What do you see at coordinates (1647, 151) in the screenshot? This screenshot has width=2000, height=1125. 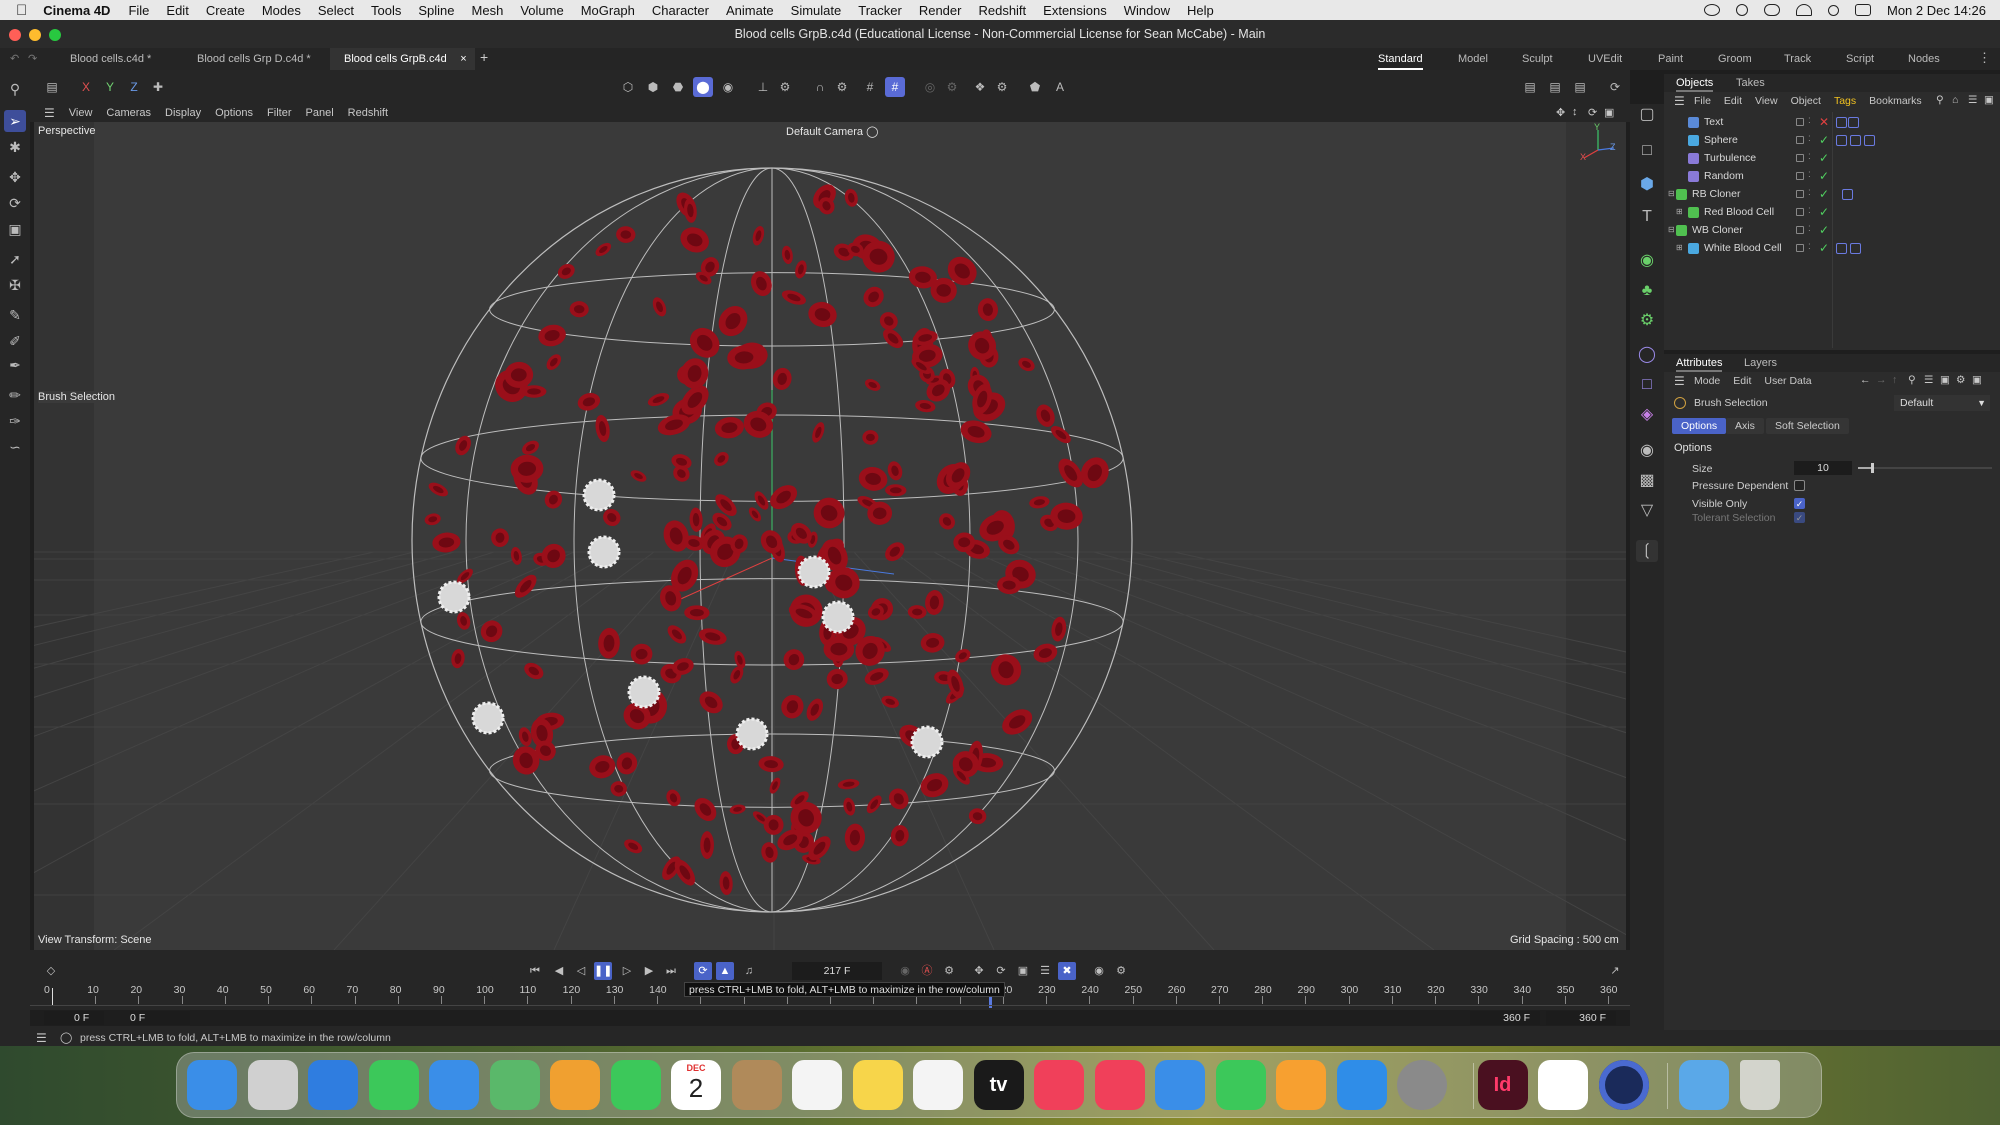 I see `spline-primitive-icon: □` at bounding box center [1647, 151].